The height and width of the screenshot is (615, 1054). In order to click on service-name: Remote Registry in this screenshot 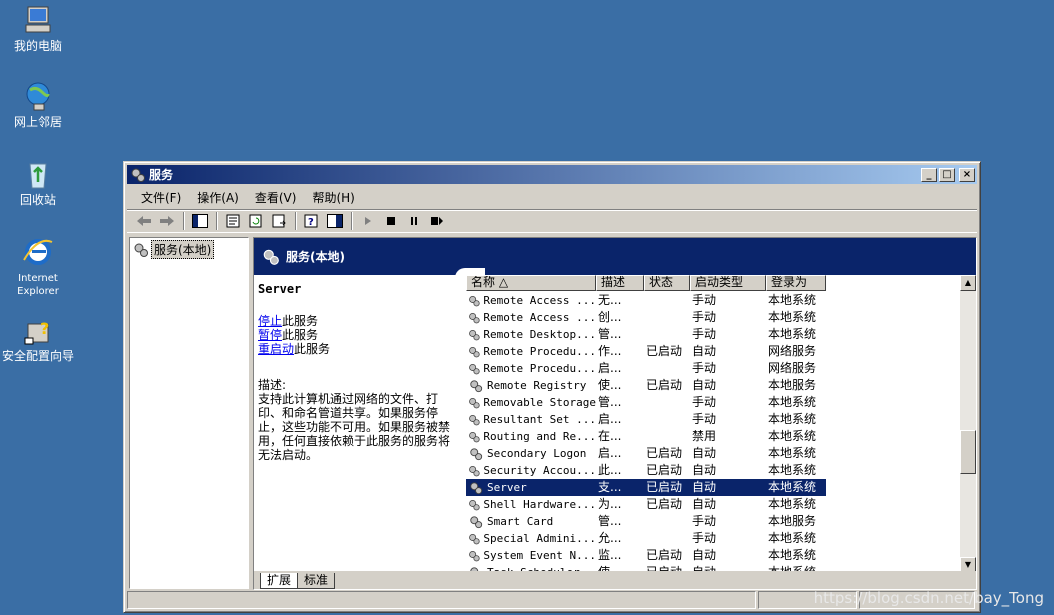, I will do `click(537, 385)`.